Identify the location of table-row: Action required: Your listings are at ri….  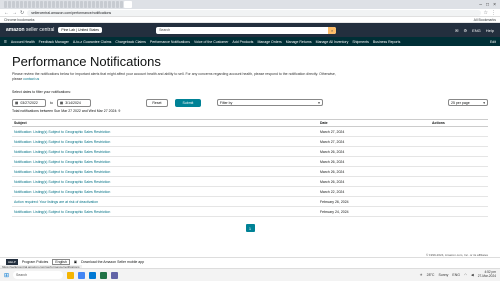
(250, 202).